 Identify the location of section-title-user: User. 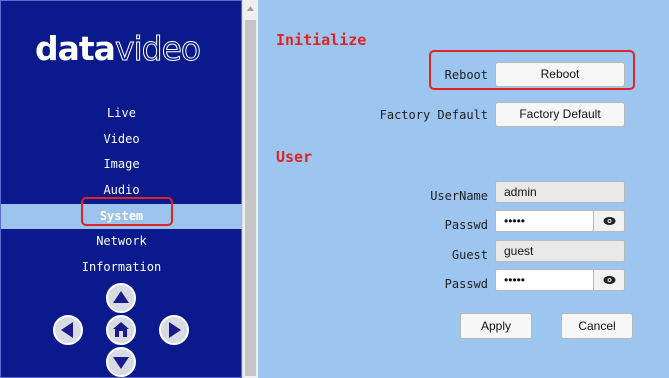
(294, 157).